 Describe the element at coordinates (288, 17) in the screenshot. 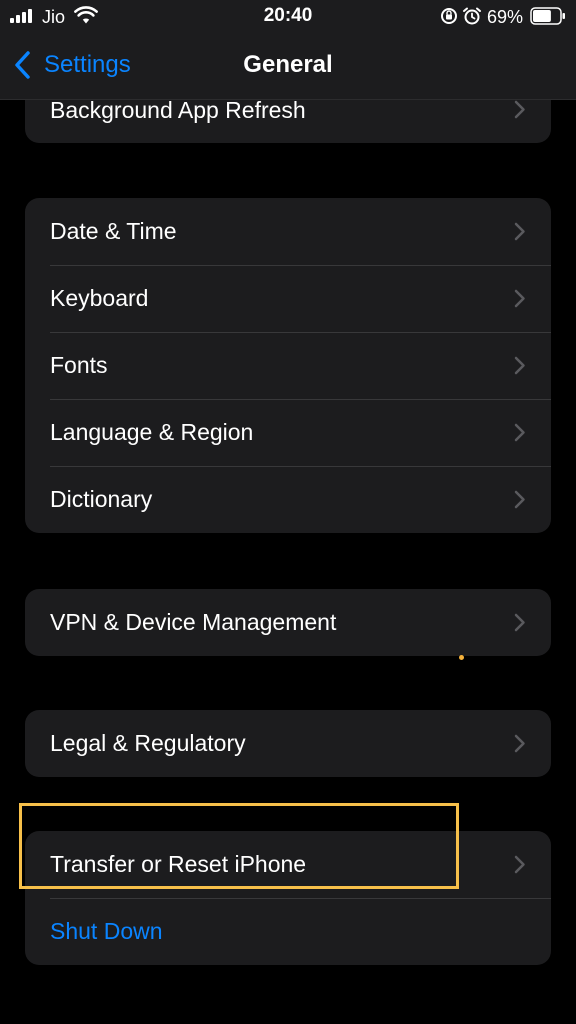

I see `status-bar: Jio 20:40 69%` at that location.